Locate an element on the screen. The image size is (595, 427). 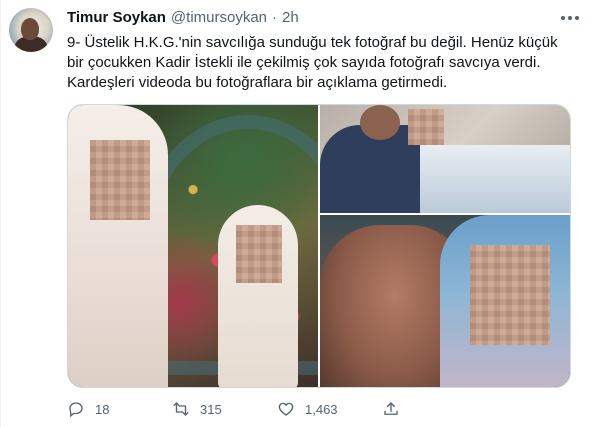
photo-blanket is located at coordinates (495, 179).